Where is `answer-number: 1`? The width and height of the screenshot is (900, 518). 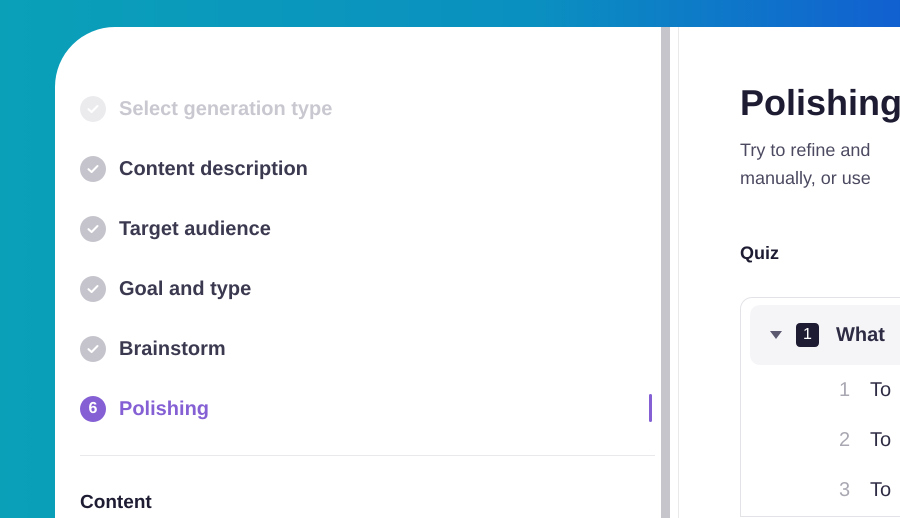
answer-number: 1 is located at coordinates (845, 391).